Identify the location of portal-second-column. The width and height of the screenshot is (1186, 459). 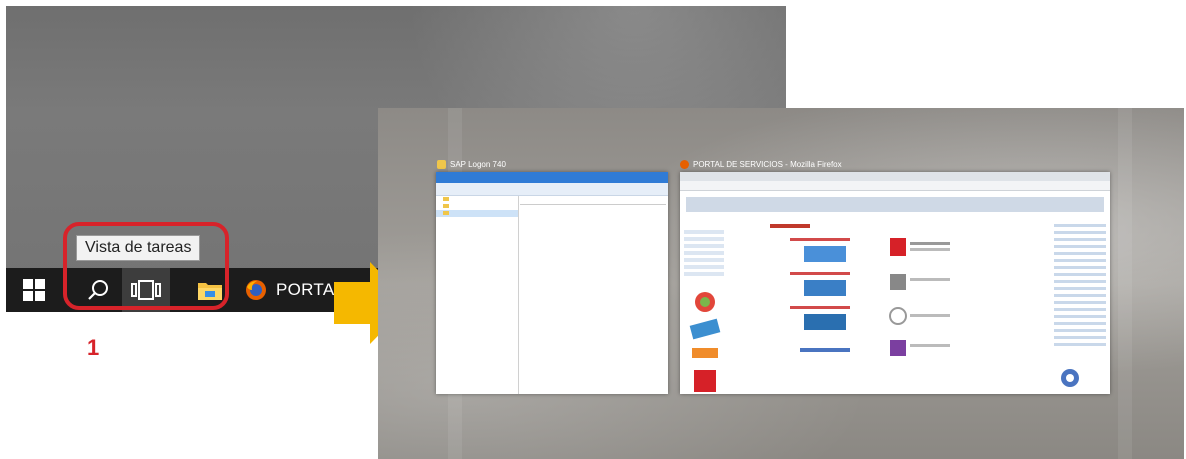
(935, 305).